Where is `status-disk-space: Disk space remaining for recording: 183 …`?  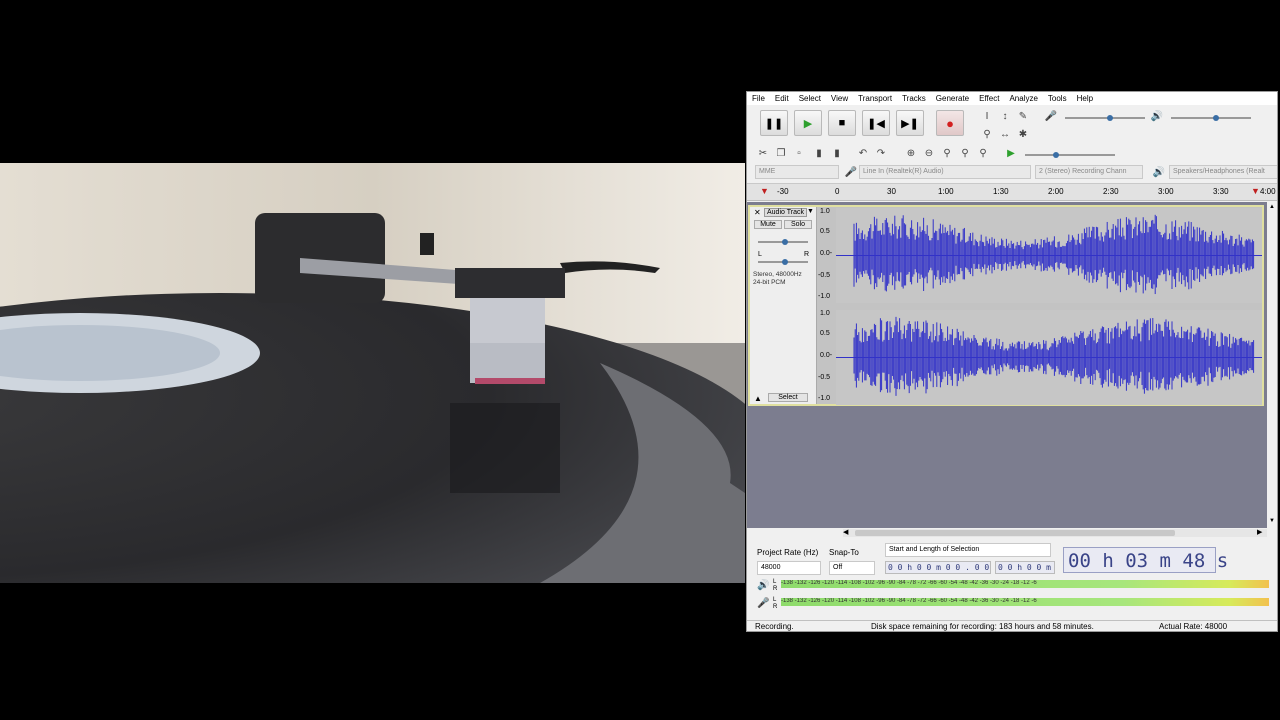 status-disk-space: Disk space remaining for recording: 183 … is located at coordinates (982, 626).